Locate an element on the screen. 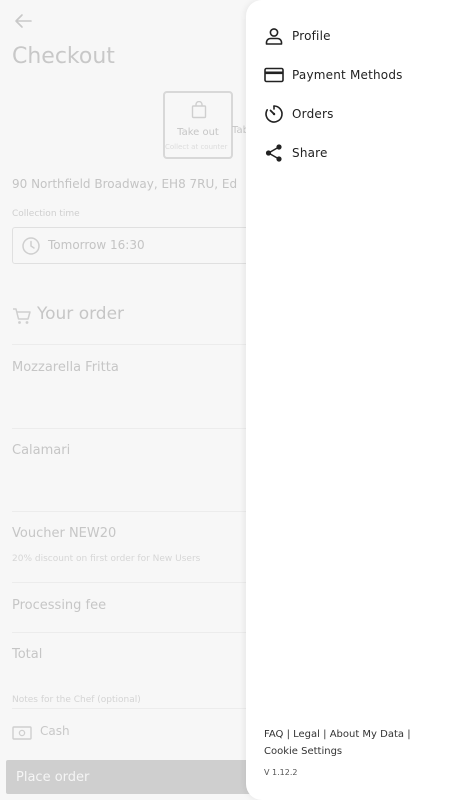 Image resolution: width=458 pixels, height=800 pixels. cash-icon is located at coordinates (22, 733).